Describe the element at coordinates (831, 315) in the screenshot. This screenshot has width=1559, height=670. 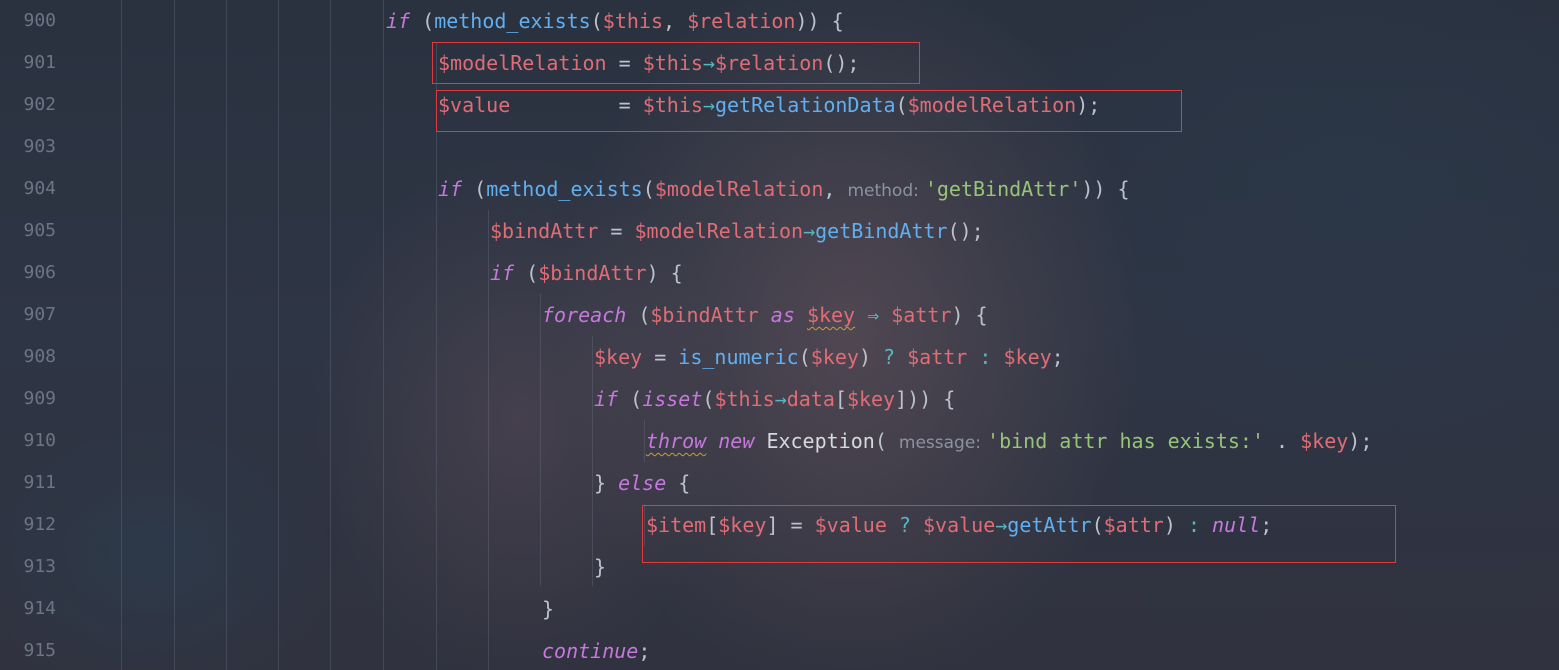
I see `variable-warning: $key` at that location.